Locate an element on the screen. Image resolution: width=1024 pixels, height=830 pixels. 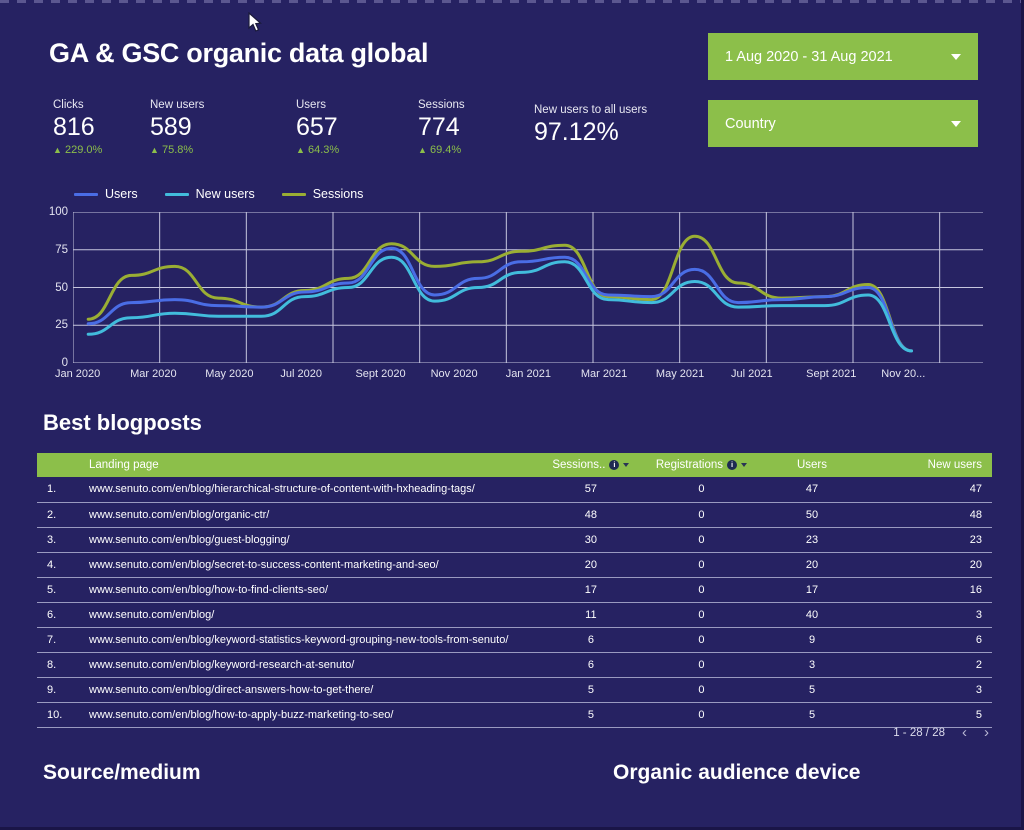
kpi-new-users-to-all-users: New users to all users 97.12% is located at coordinates (590, 125).